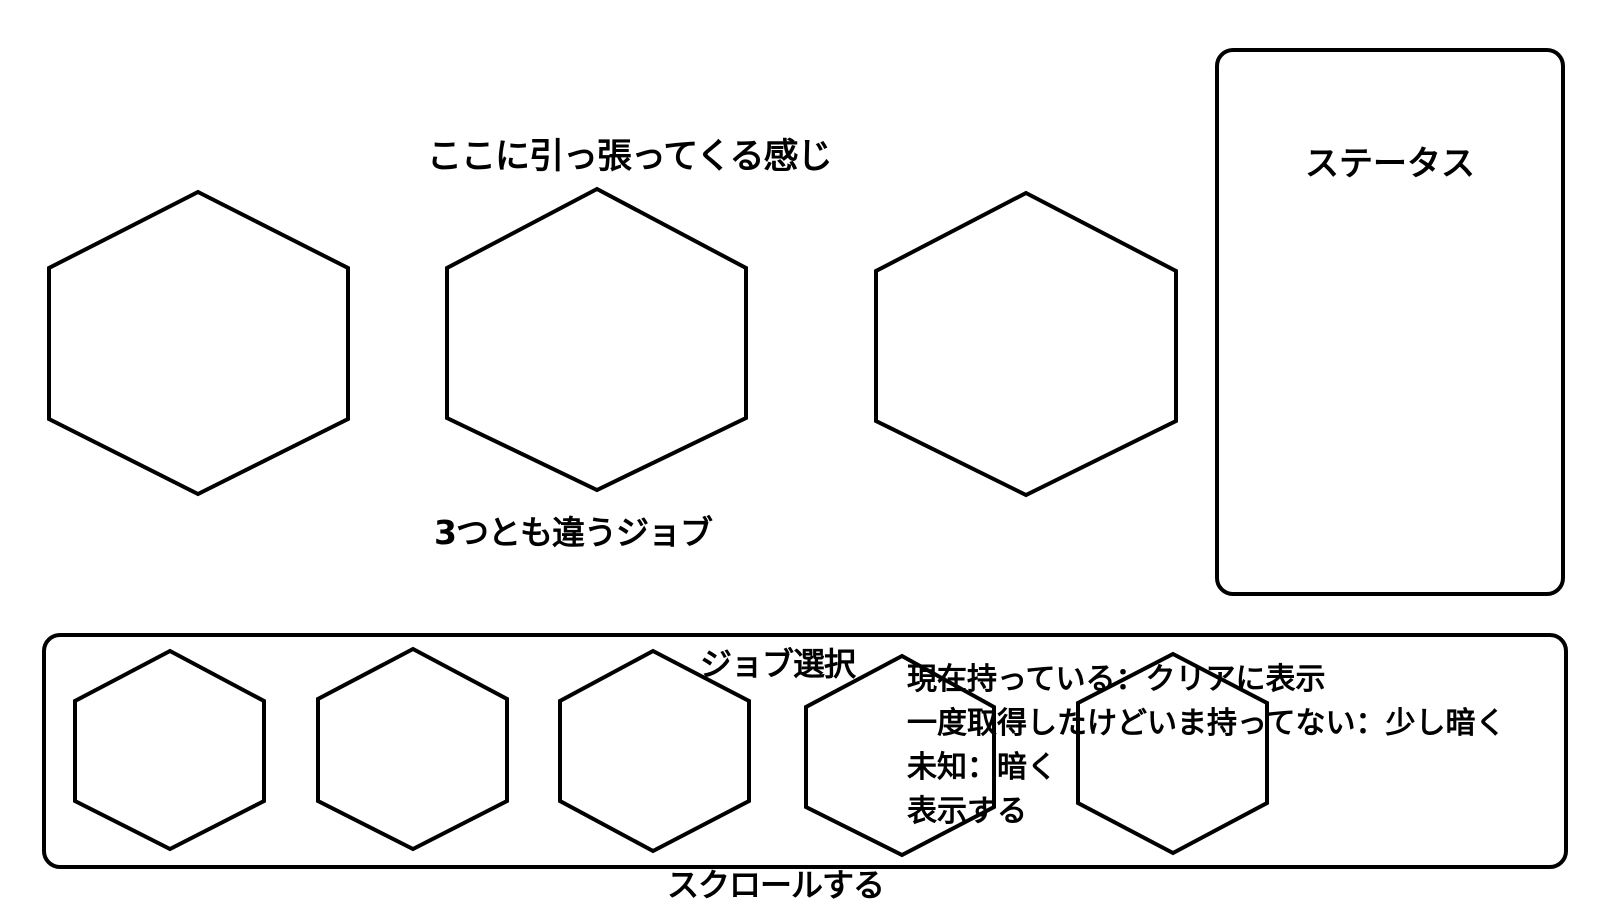 This screenshot has height=906, width=1600. I want to click on pull-here-label: ここに引っ張ってくる感じ, so click(630, 157).